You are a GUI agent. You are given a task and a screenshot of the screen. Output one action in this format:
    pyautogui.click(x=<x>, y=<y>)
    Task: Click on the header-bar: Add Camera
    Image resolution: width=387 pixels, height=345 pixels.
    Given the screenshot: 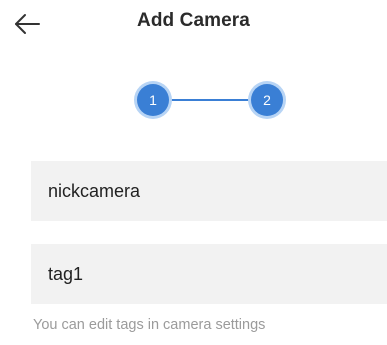 What is the action you would take?
    pyautogui.click(x=193, y=23)
    